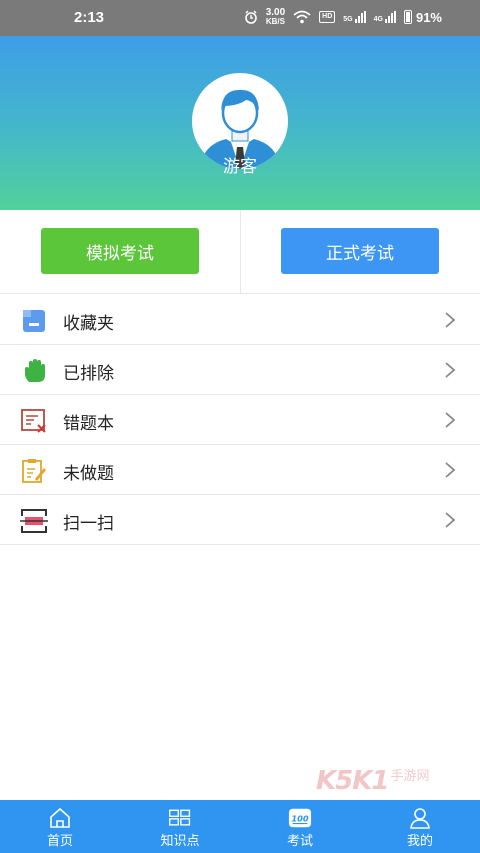 This screenshot has width=480, height=853. What do you see at coordinates (407, 17) in the screenshot?
I see `battery-icon` at bounding box center [407, 17].